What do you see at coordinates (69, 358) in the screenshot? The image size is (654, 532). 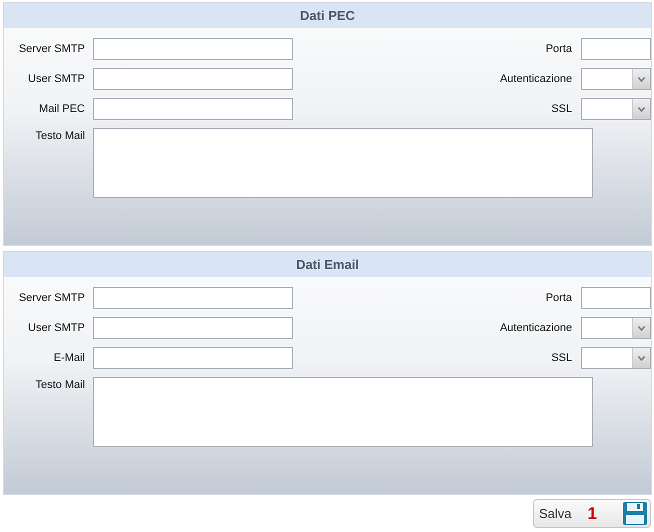 I see `field-label: E-Mail` at bounding box center [69, 358].